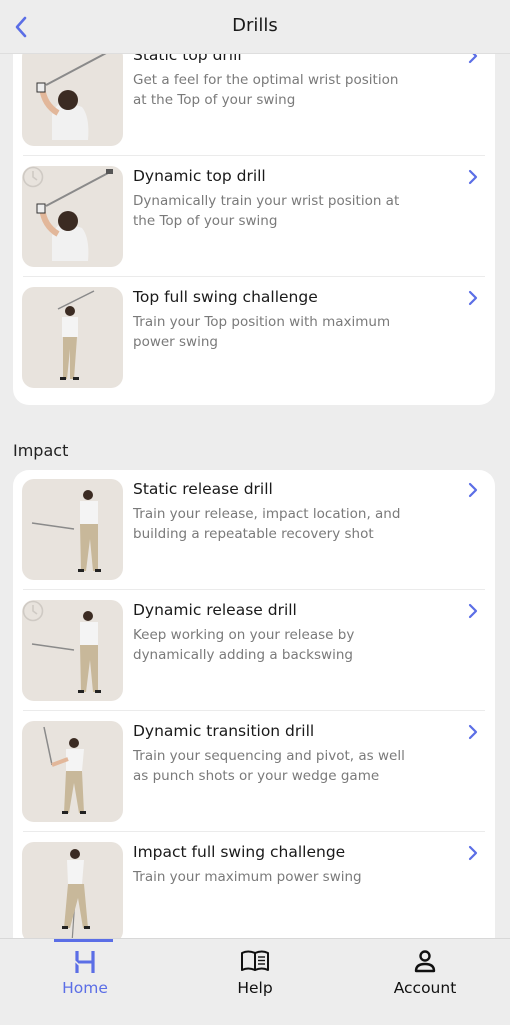 This screenshot has width=510, height=1025. I want to click on header: Drills, so click(255, 27).